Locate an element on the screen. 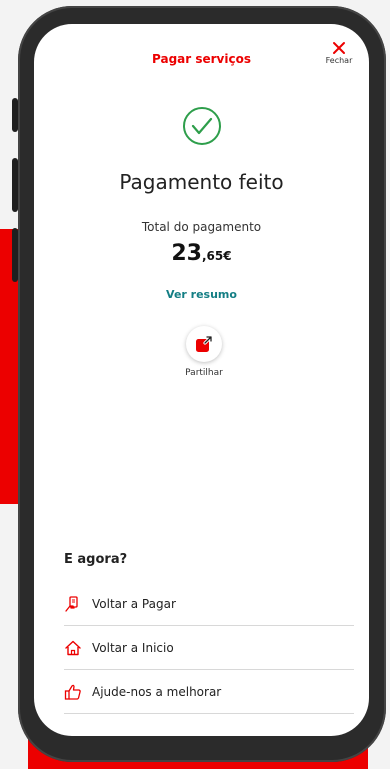  home-icon is located at coordinates (73, 647).